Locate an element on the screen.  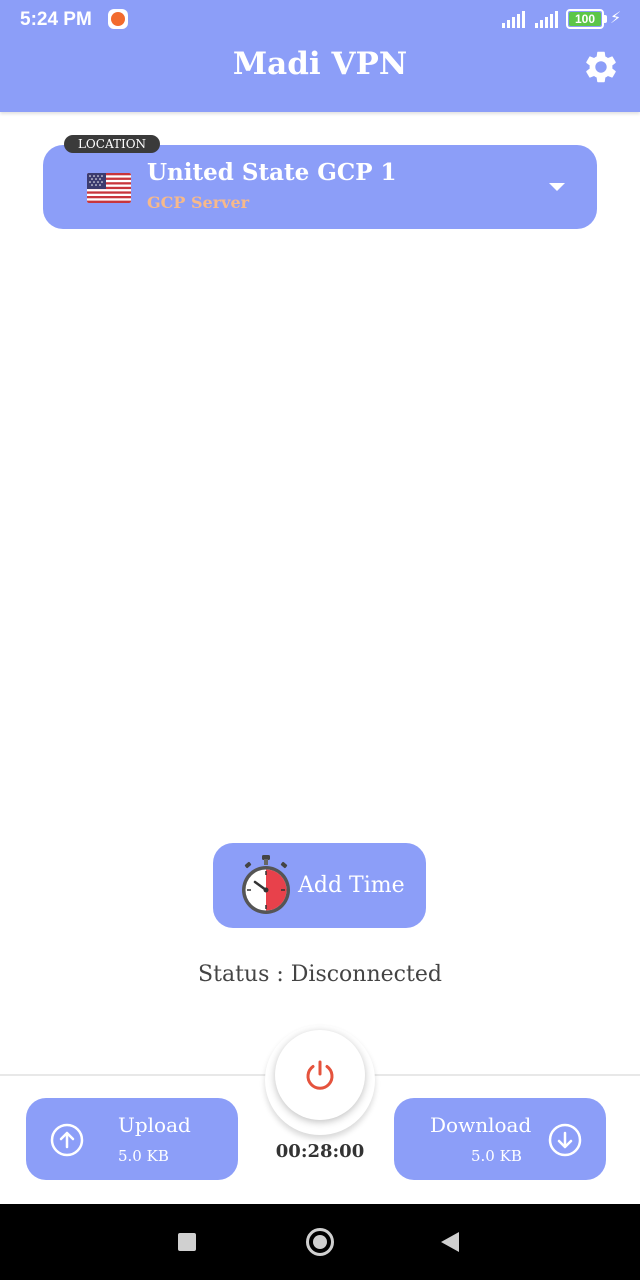
download-value: 5.0 KB is located at coordinates (496, 1156).